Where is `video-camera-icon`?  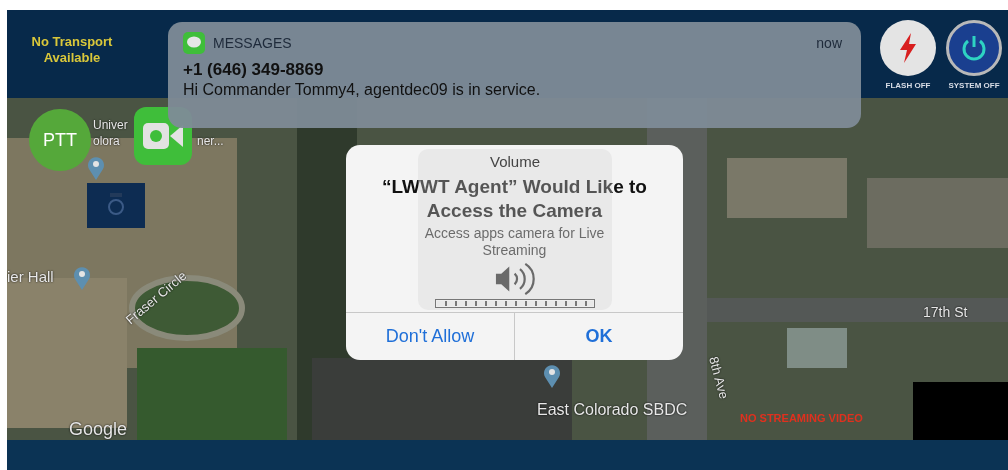
video-camera-icon is located at coordinates (163, 136).